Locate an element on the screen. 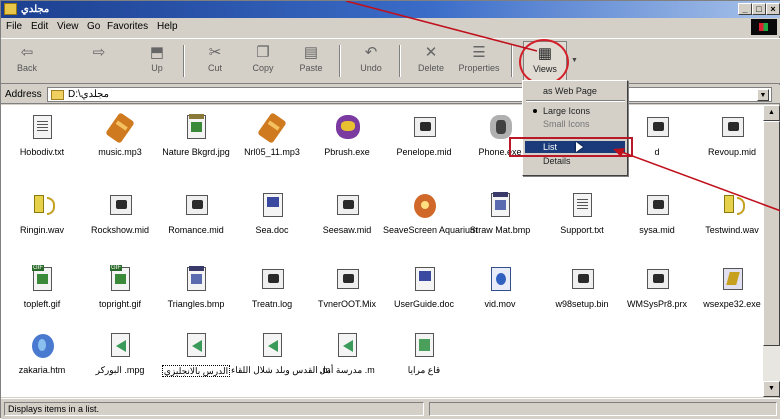 The width and height of the screenshot is (780, 419). file-item: zakaria.htm is located at coordinates (42, 353).